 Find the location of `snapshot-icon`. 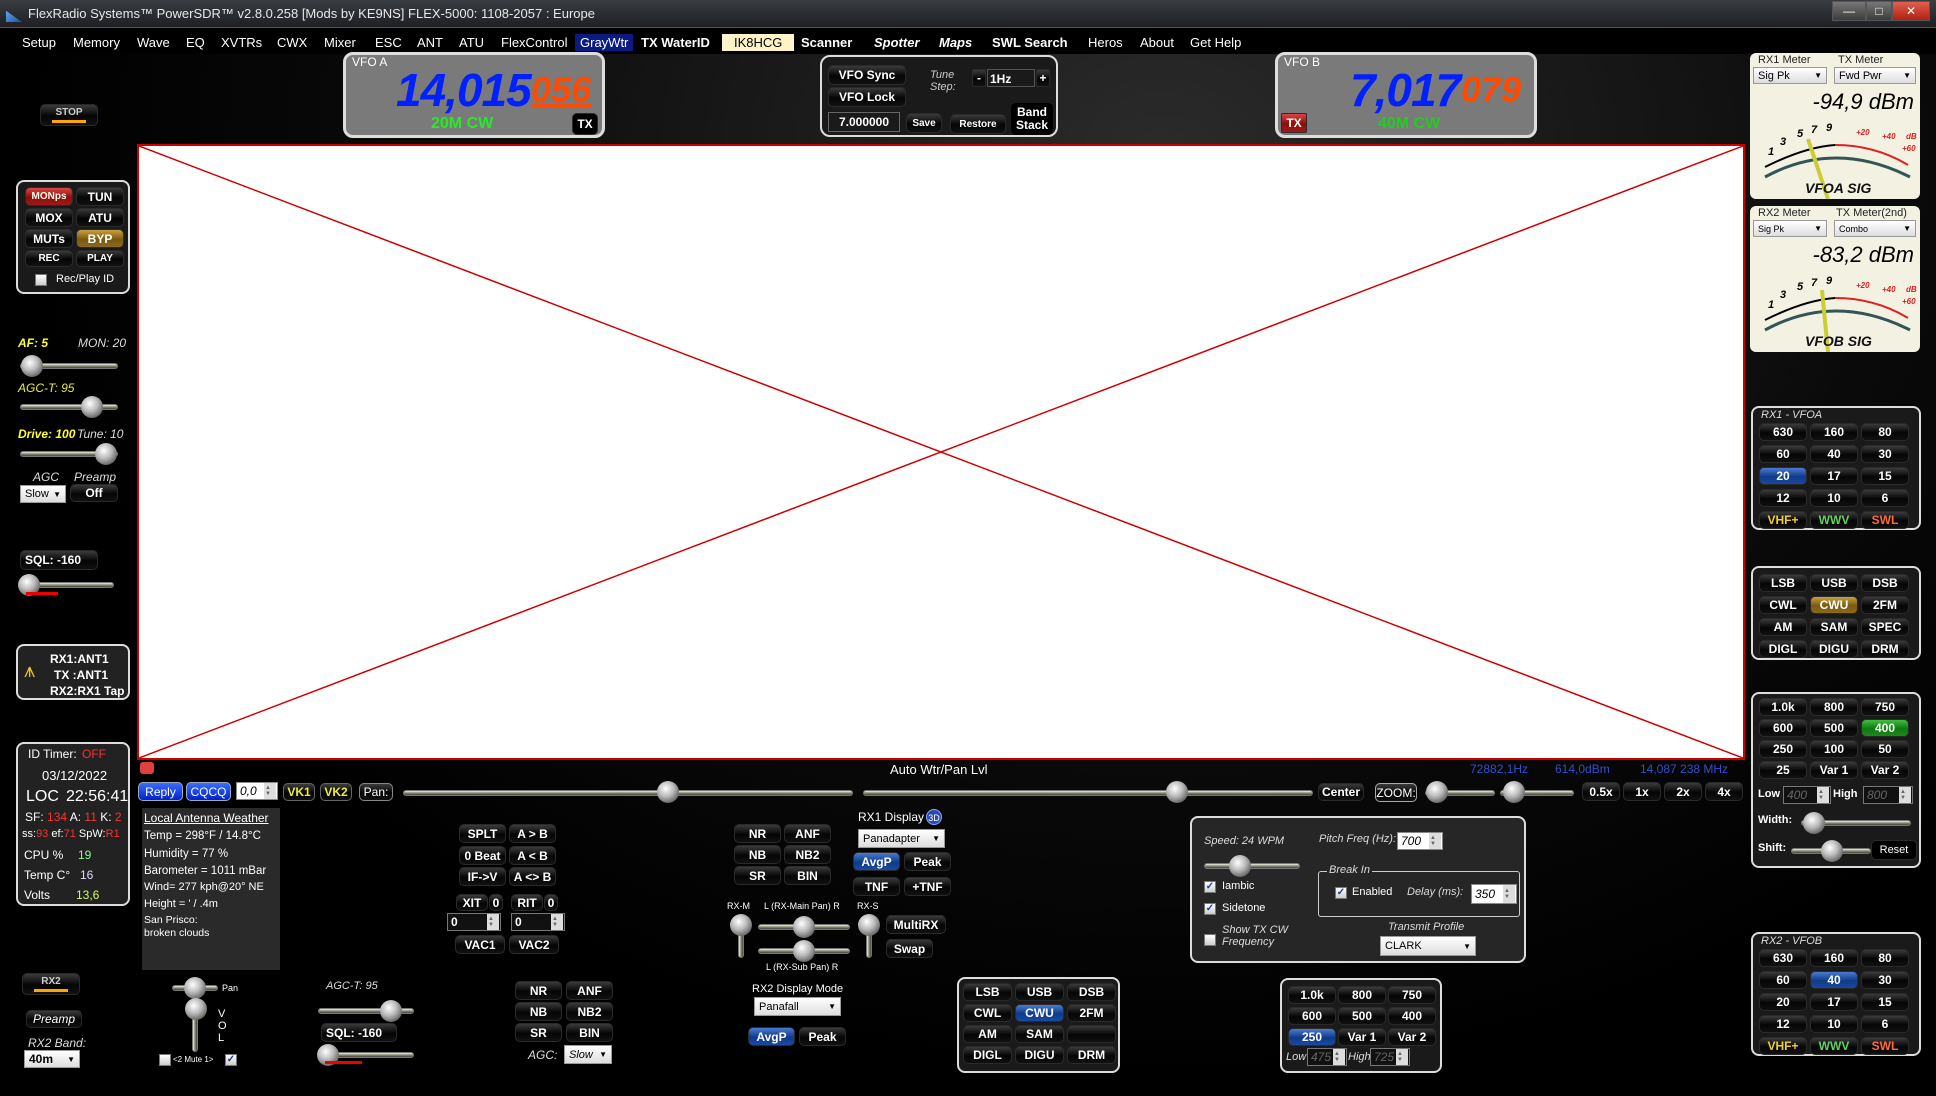

snapshot-icon is located at coordinates (147, 768).